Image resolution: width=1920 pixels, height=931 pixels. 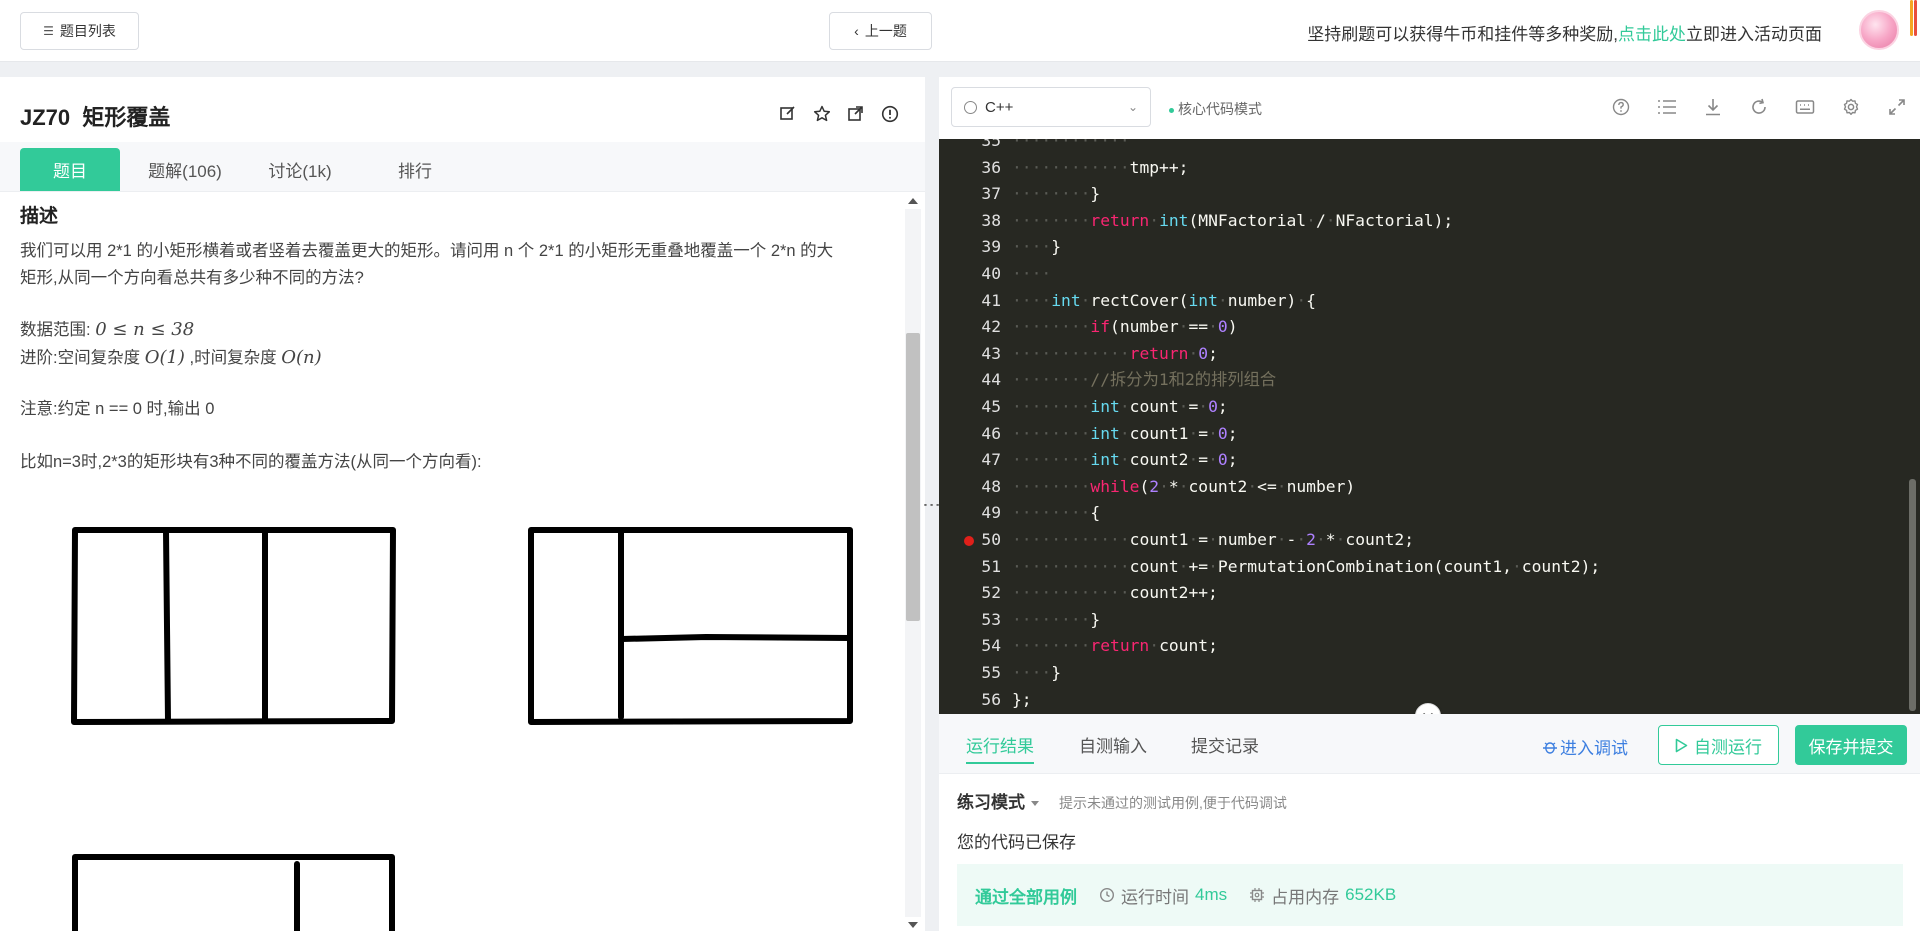 What do you see at coordinates (192, 278) in the screenshot?
I see `desc-line-2: 矩形,从同一个方向看总共有多少种不同的方法?` at bounding box center [192, 278].